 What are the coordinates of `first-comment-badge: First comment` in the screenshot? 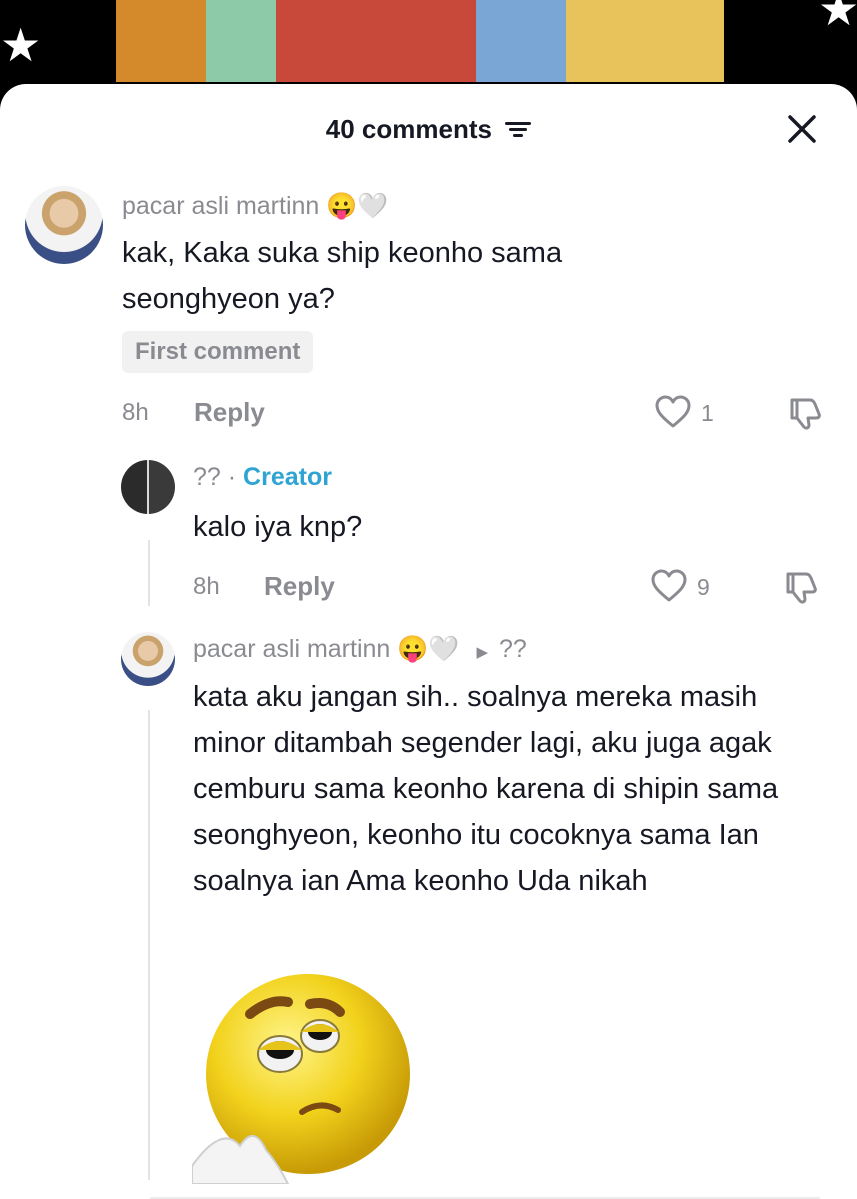 It's located at (218, 352).